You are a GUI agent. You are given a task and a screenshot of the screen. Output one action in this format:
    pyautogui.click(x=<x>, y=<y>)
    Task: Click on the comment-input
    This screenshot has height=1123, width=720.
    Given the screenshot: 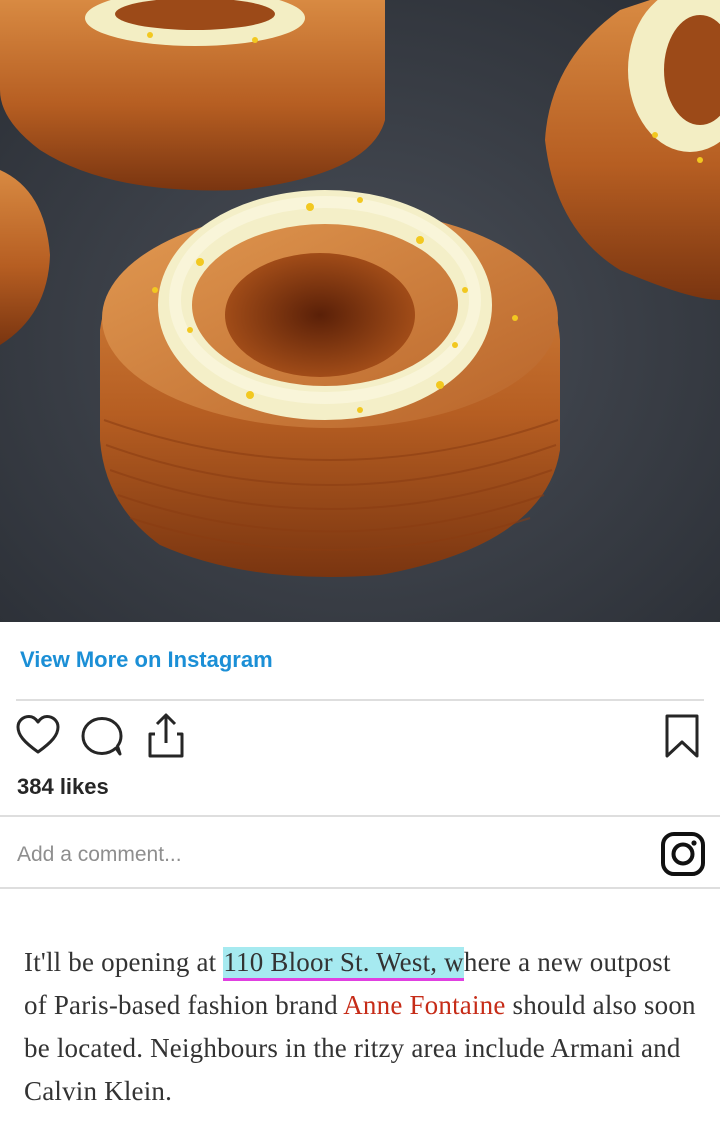 What is the action you would take?
    pyautogui.click(x=317, y=855)
    